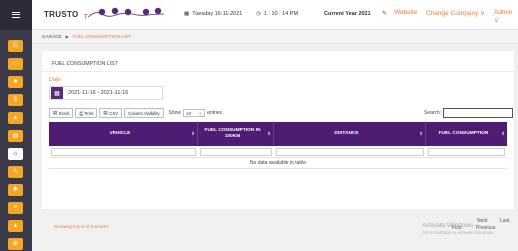  What do you see at coordinates (405, 12) in the screenshot?
I see `website-link: Website` at bounding box center [405, 12].